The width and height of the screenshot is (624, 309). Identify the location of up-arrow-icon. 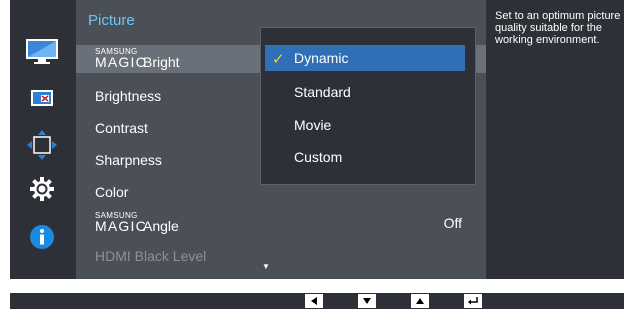
(420, 301).